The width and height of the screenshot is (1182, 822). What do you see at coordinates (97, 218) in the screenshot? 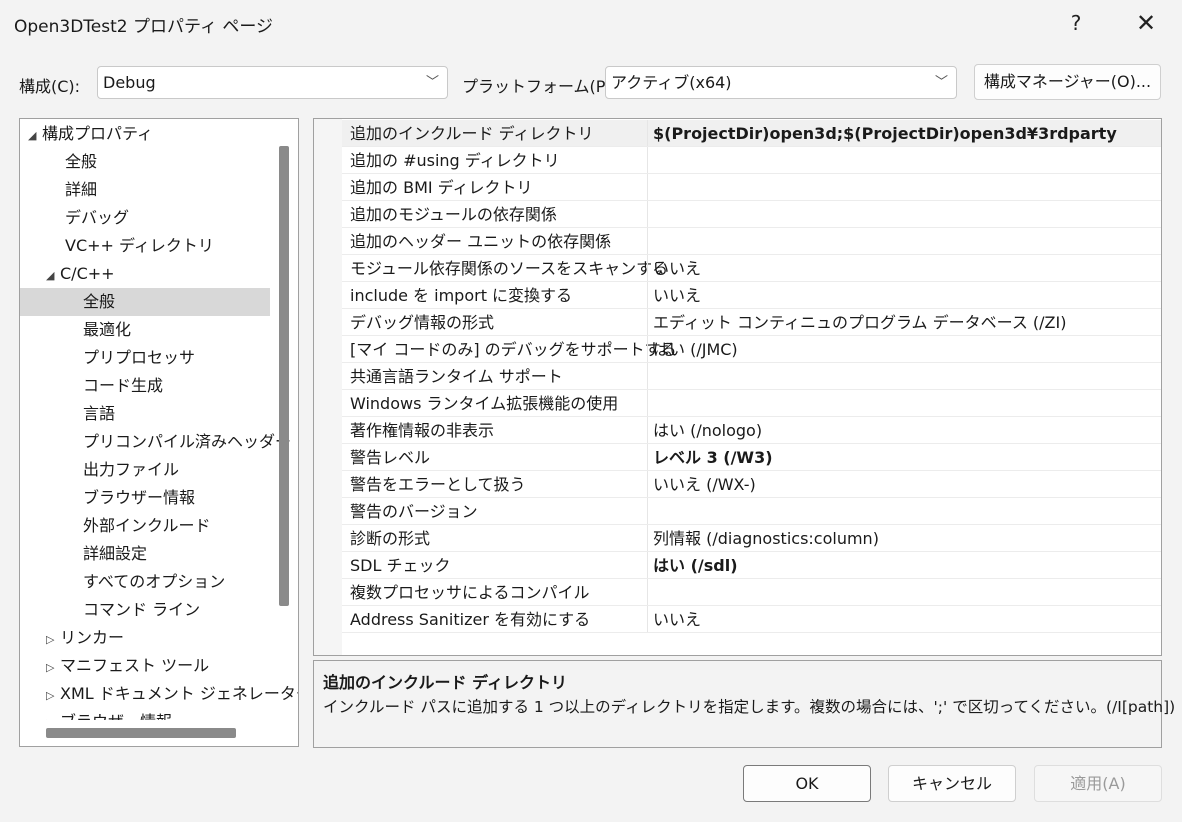
I see `tree-item-debugging: デバッグ` at bounding box center [97, 218].